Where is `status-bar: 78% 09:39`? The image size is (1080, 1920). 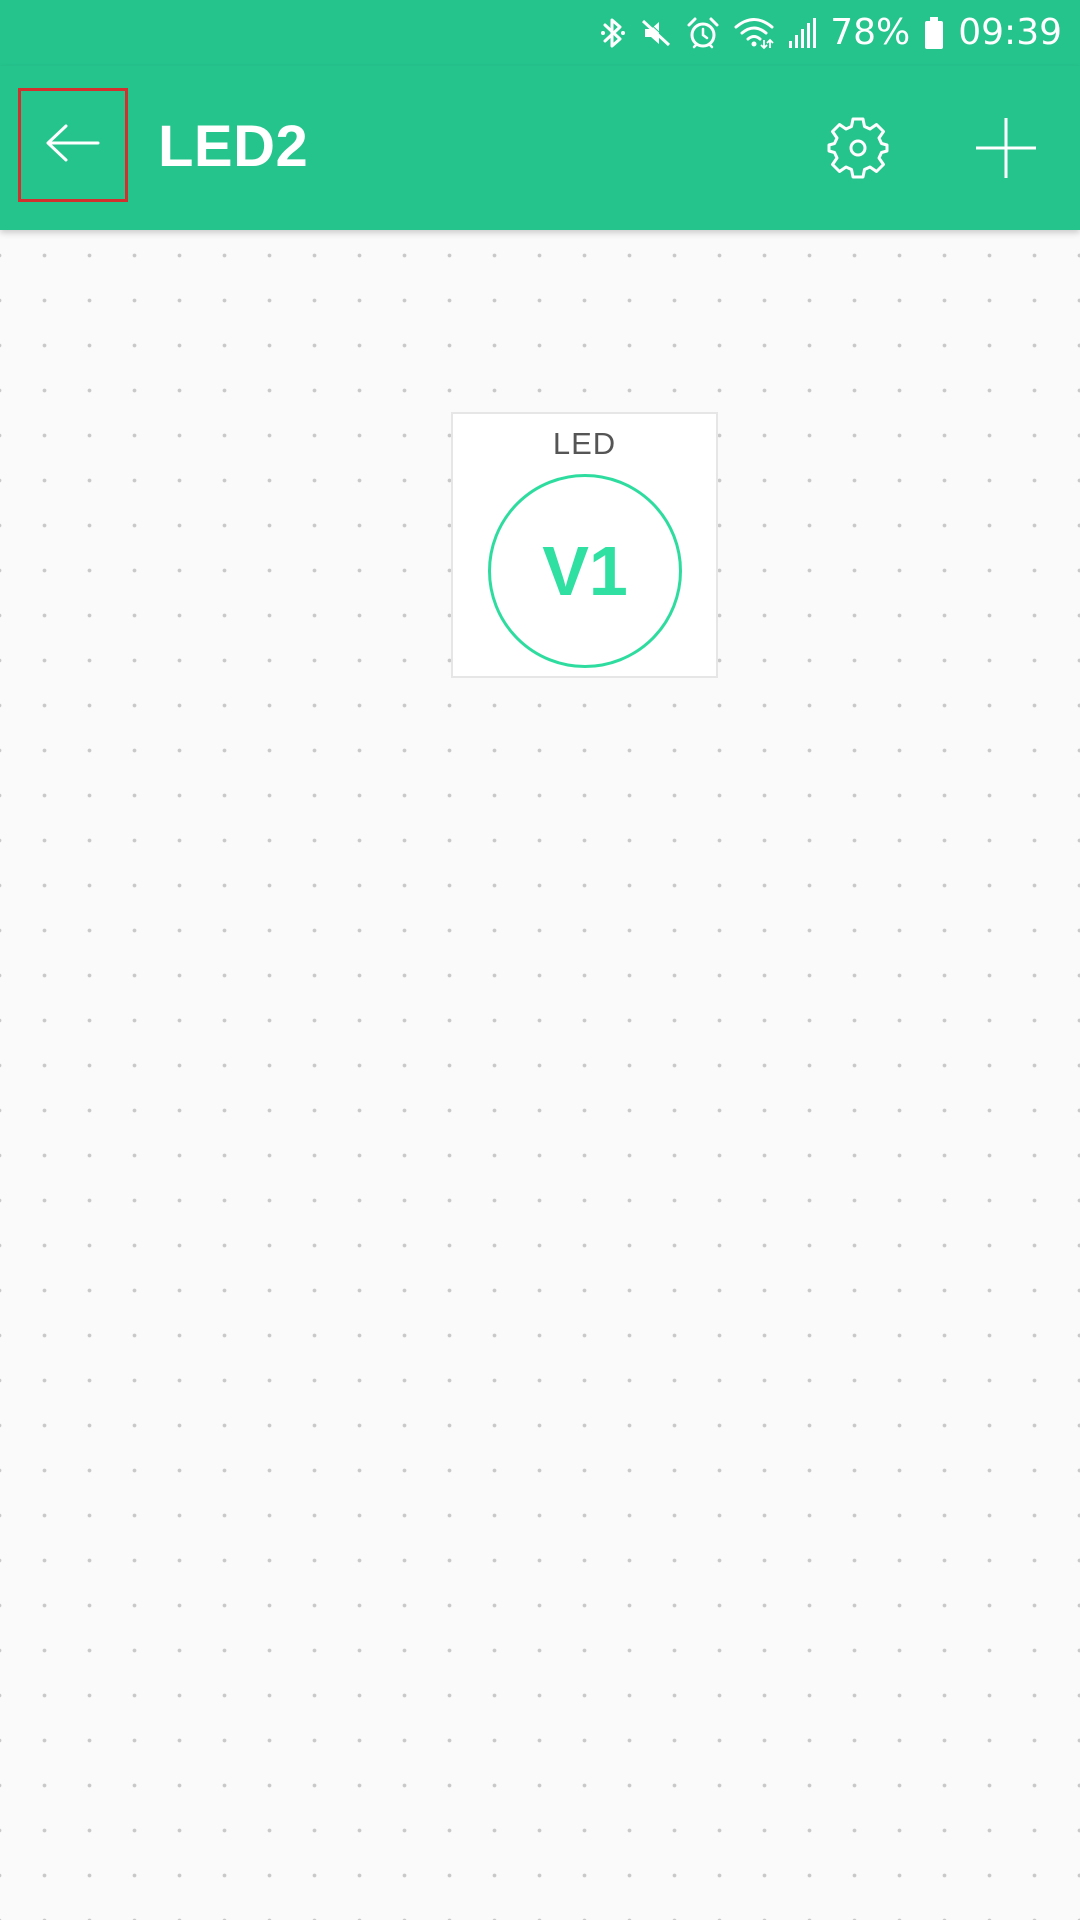 status-bar: 78% 09:39 is located at coordinates (540, 33).